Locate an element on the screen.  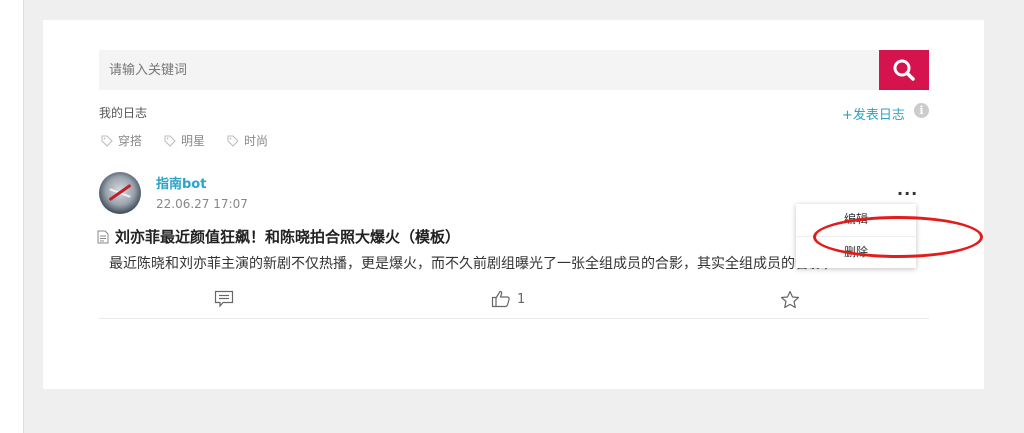
post-actions: 1 is located at coordinates (514, 303).